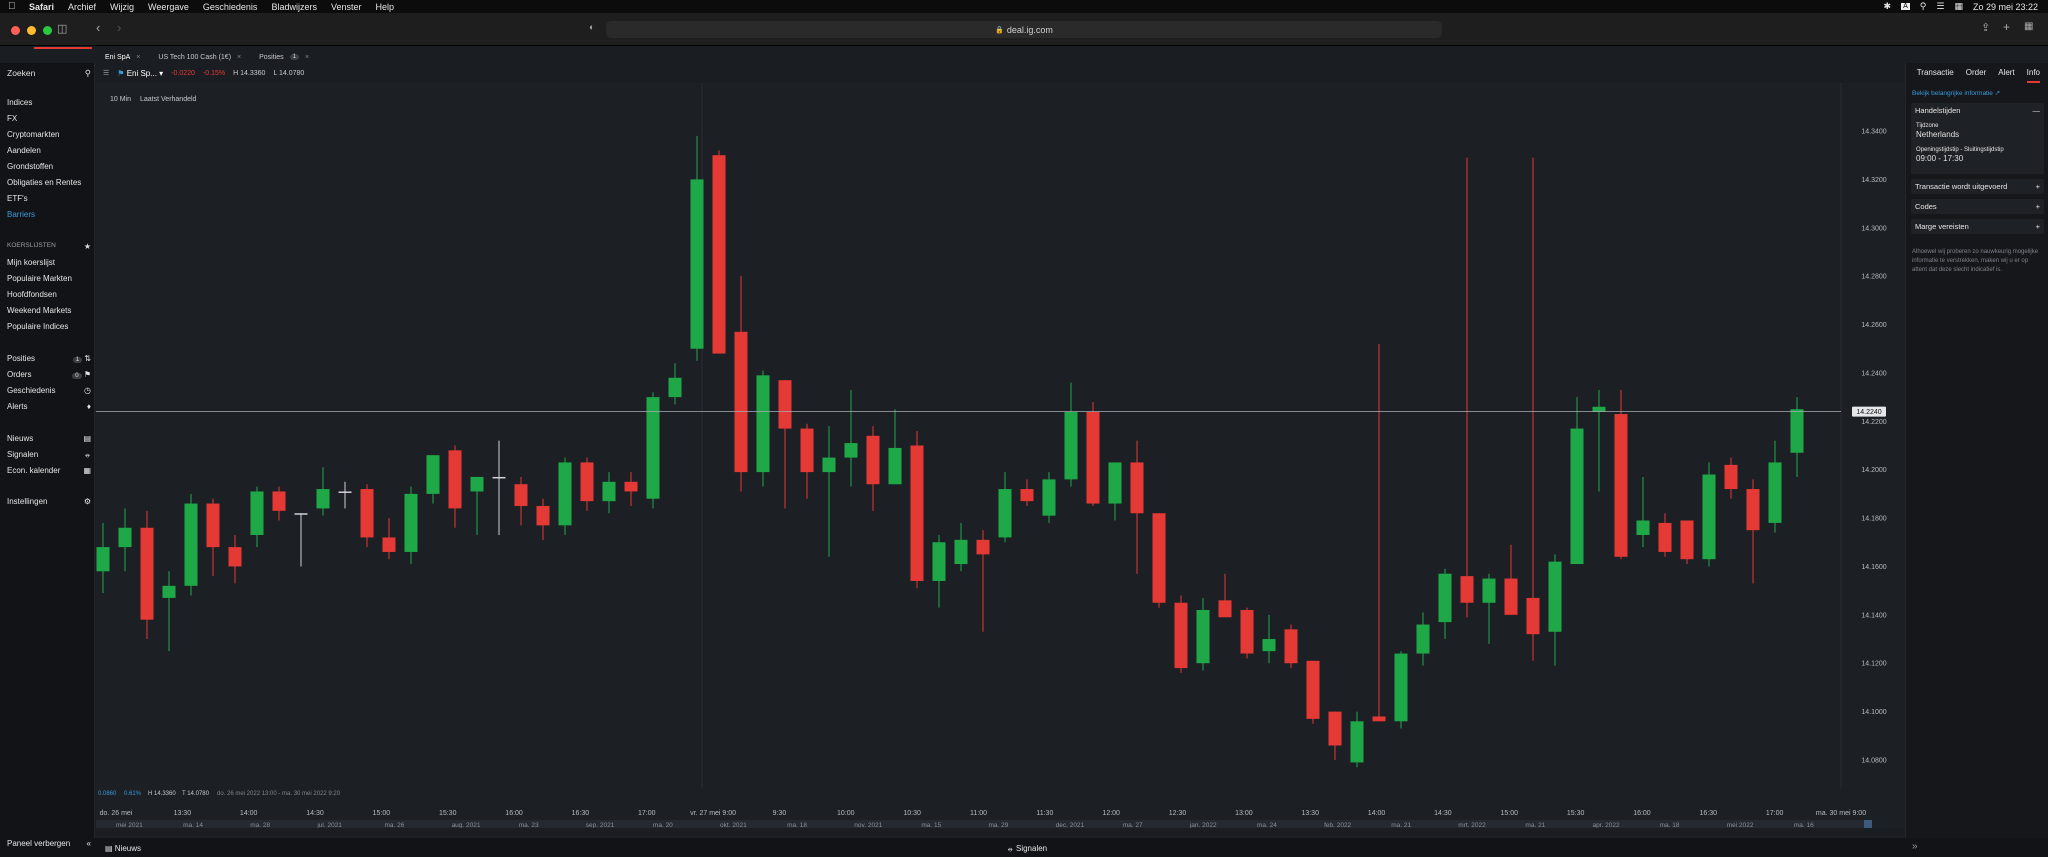 Image resolution: width=2048 pixels, height=857 pixels. What do you see at coordinates (2006, 27) in the screenshot?
I see `new-tab-icon: +` at bounding box center [2006, 27].